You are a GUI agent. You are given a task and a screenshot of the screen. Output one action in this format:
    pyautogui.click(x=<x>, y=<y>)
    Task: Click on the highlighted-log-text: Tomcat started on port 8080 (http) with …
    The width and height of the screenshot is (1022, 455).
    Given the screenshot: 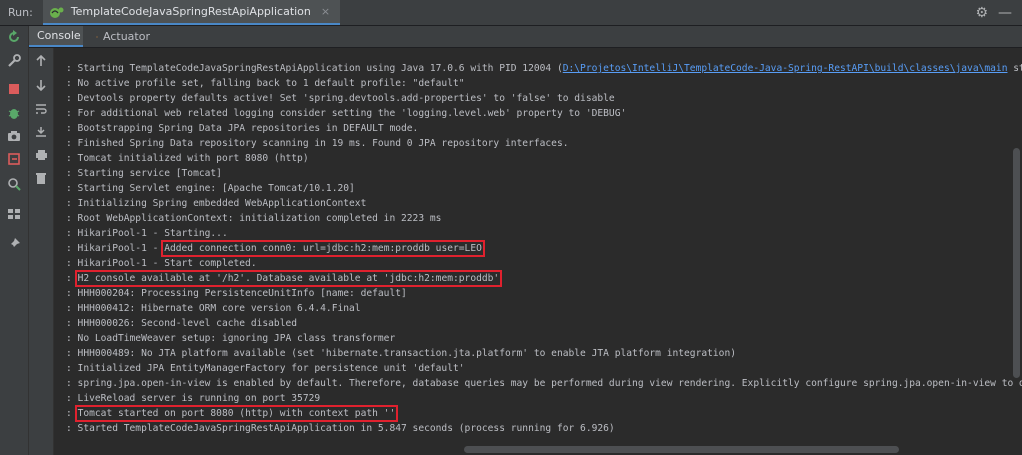 What is the action you would take?
    pyautogui.click(x=236, y=413)
    